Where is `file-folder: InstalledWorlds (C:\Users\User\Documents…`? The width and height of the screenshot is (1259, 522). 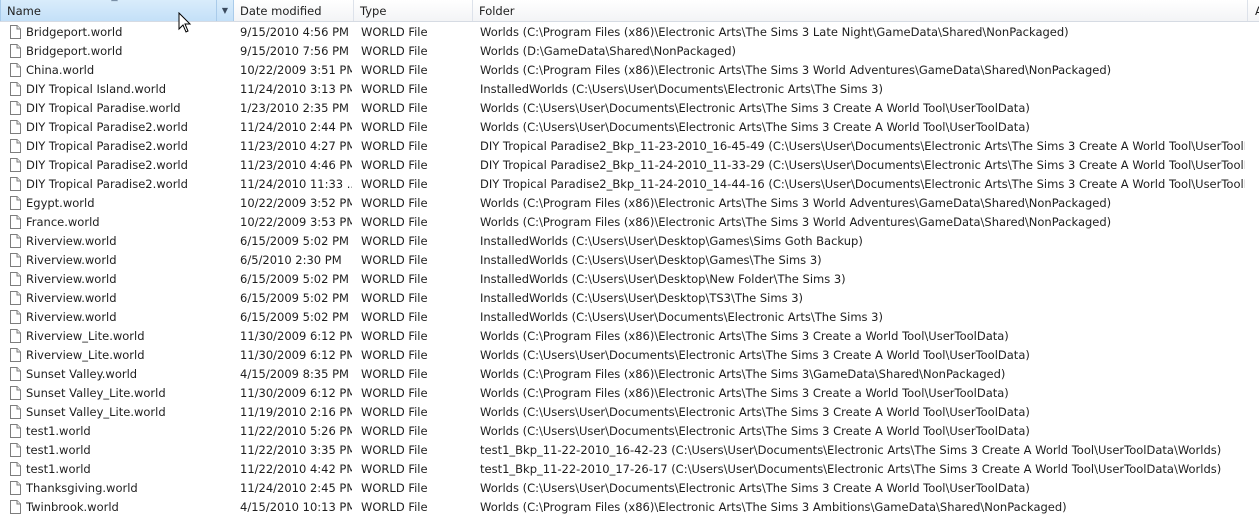
file-folder: InstalledWorlds (C:\Users\User\Documents… is located at coordinates (681, 89).